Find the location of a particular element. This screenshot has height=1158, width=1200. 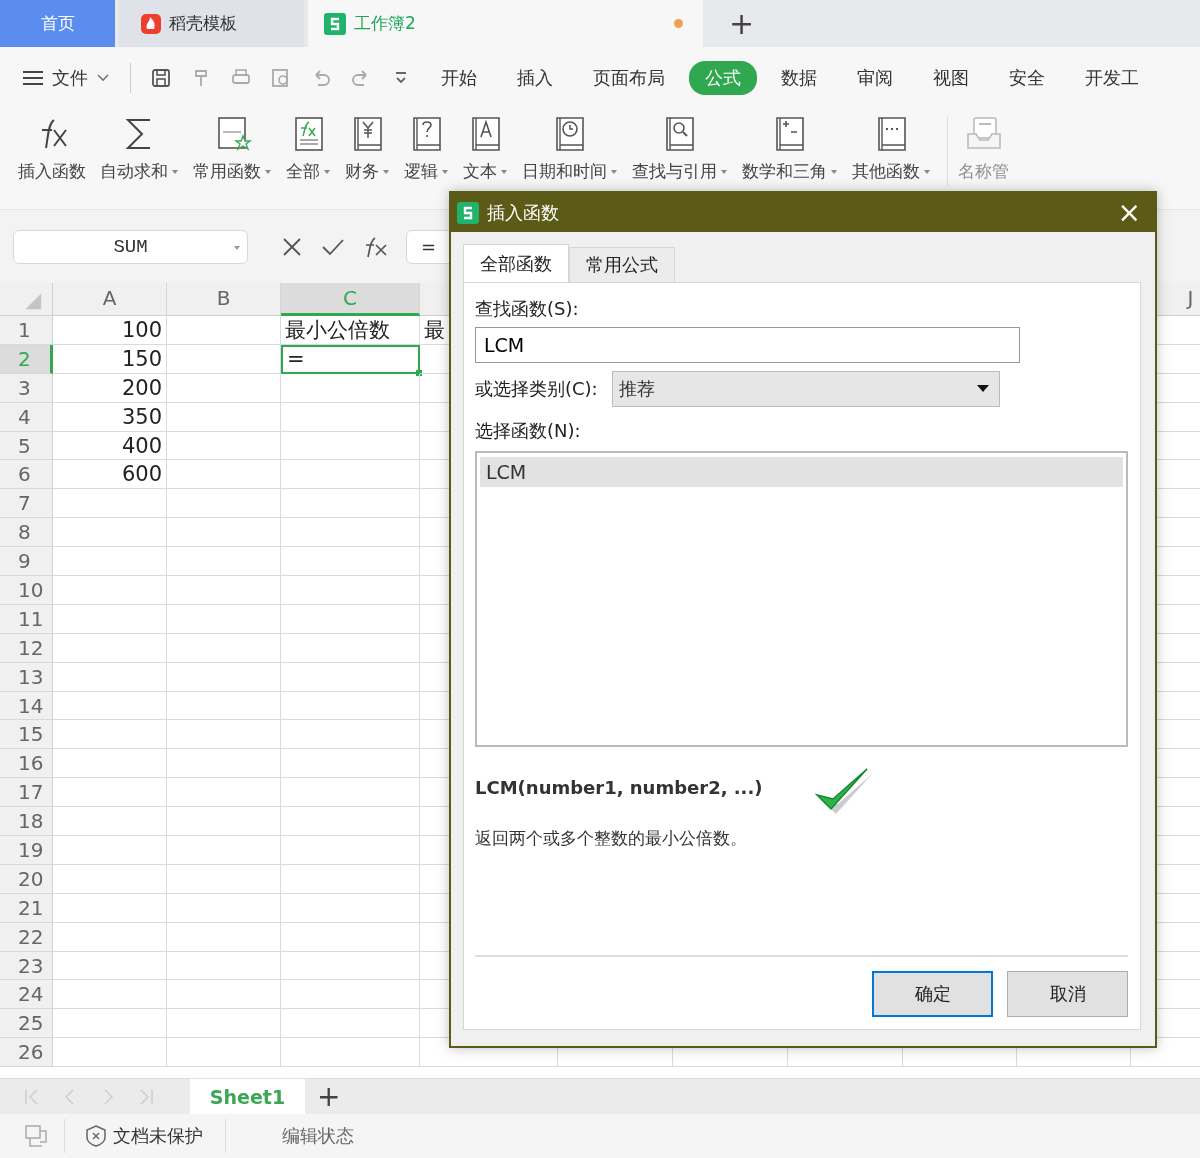

flame-logo-icon is located at coordinates (151, 23).